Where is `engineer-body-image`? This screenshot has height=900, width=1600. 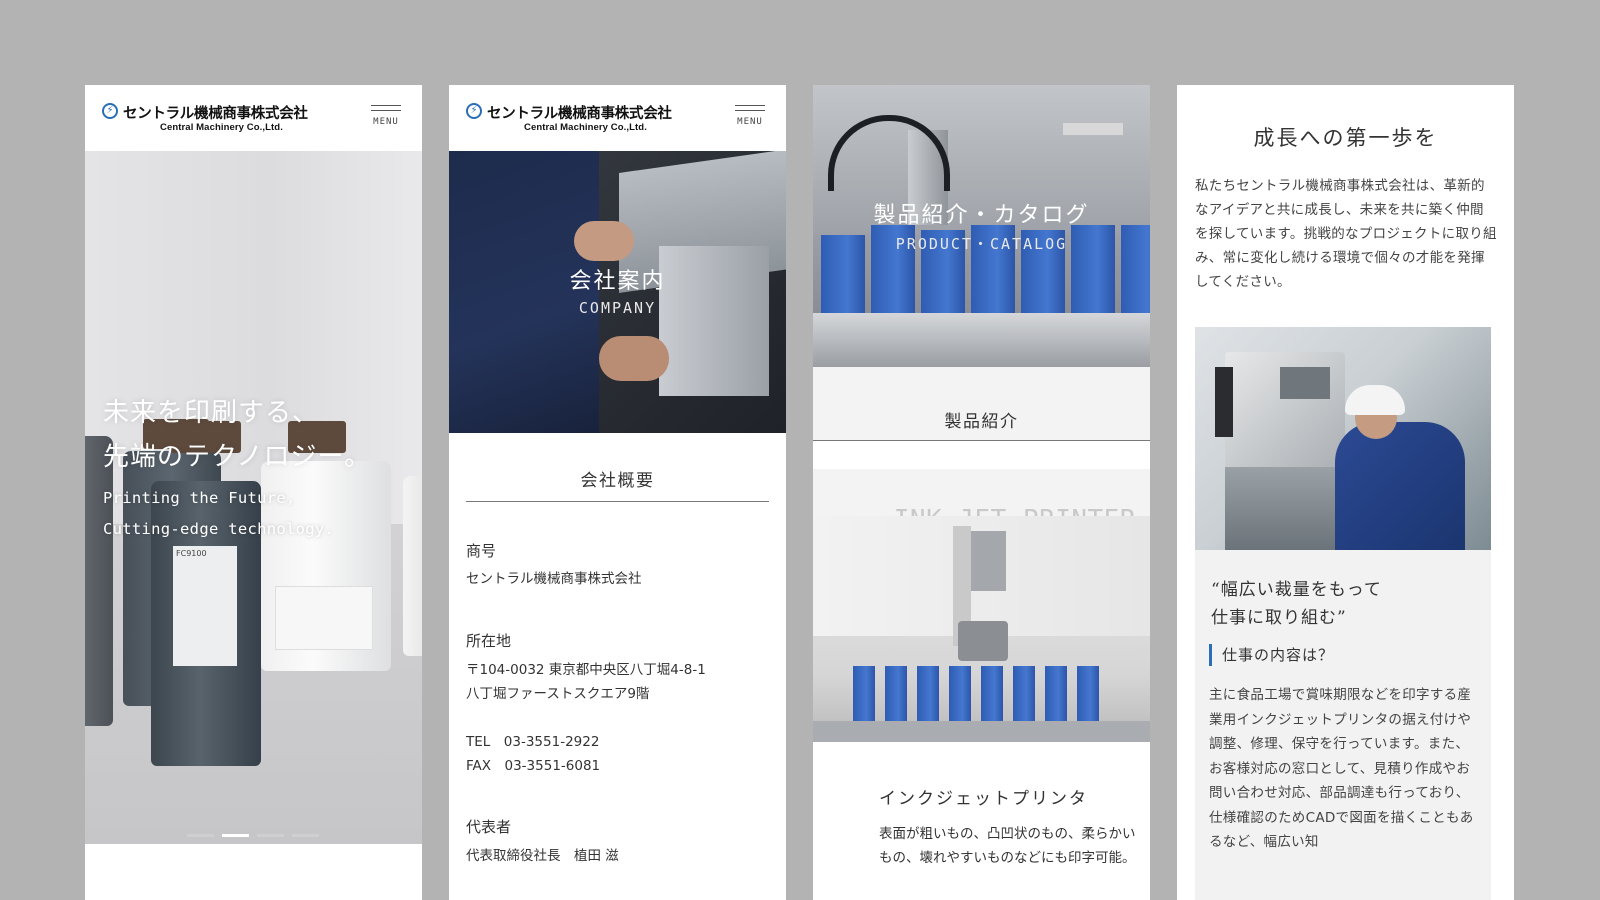 engineer-body-image is located at coordinates (1400, 486).